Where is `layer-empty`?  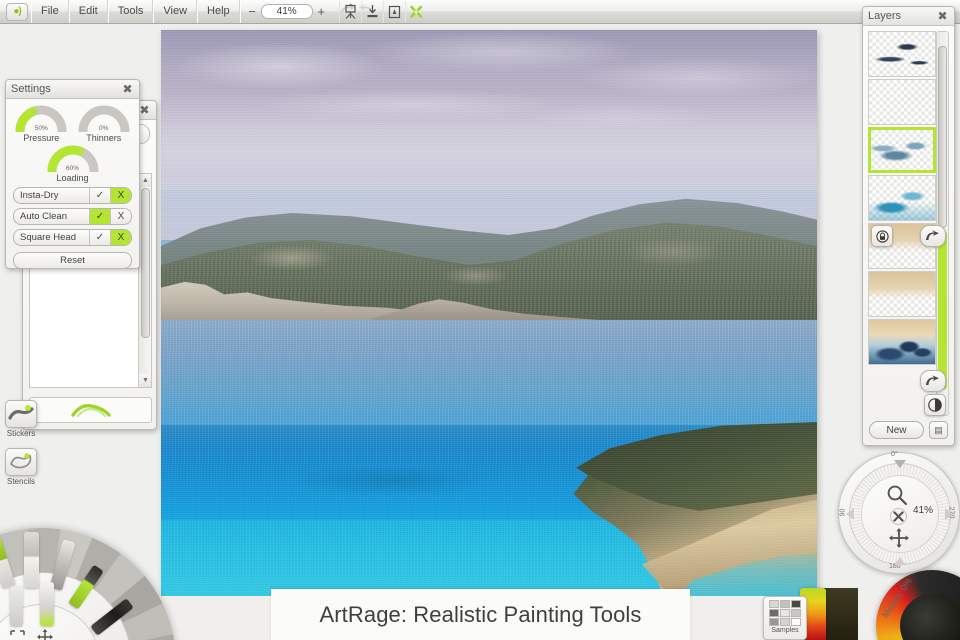
layer-empty is located at coordinates (902, 102).